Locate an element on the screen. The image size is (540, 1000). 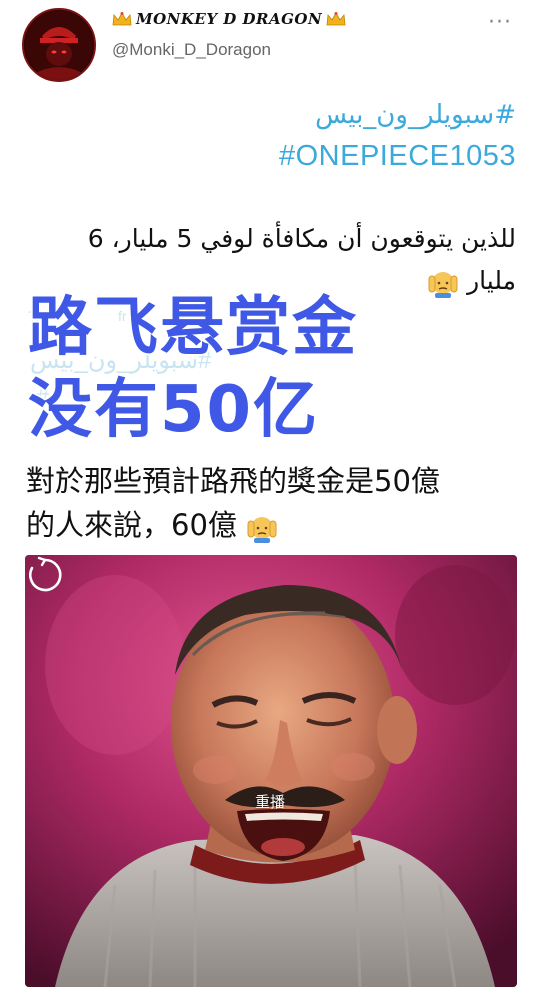
display-name: MONKEY D DRAGON is located at coordinates (229, 19).